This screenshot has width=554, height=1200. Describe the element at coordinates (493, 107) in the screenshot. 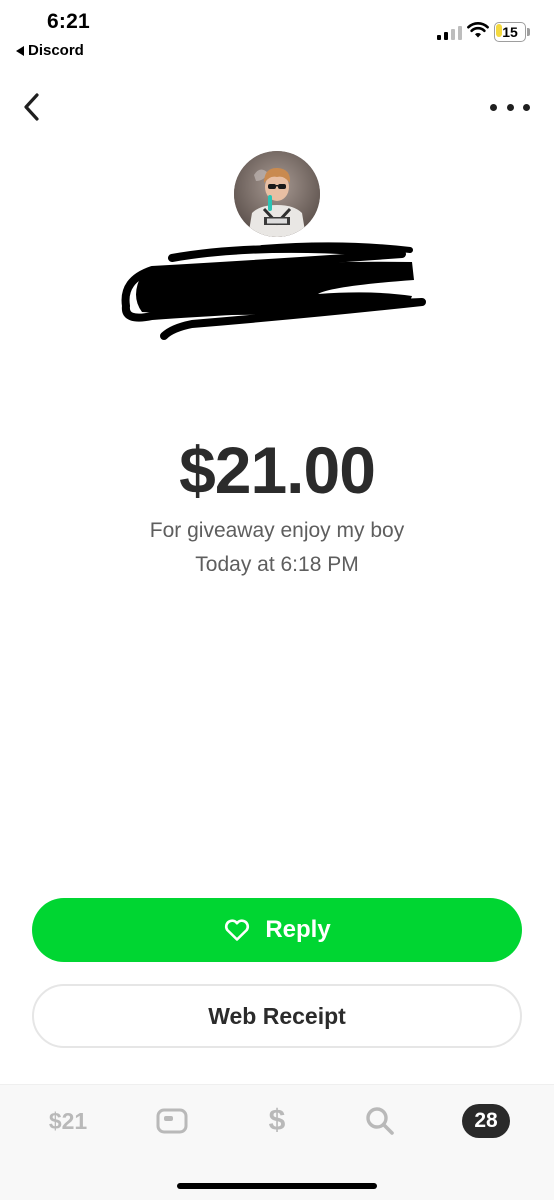

I see `more-horizontal-icon` at that location.